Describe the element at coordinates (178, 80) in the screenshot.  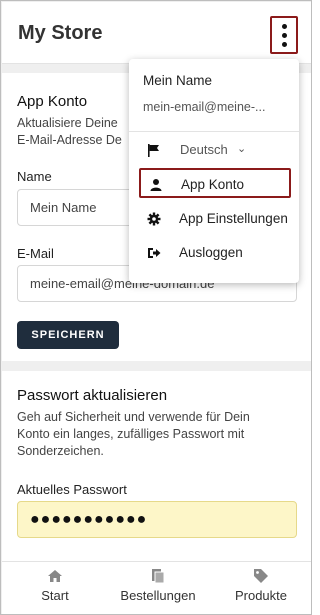
I see `menu-user-name: Mein Name` at that location.